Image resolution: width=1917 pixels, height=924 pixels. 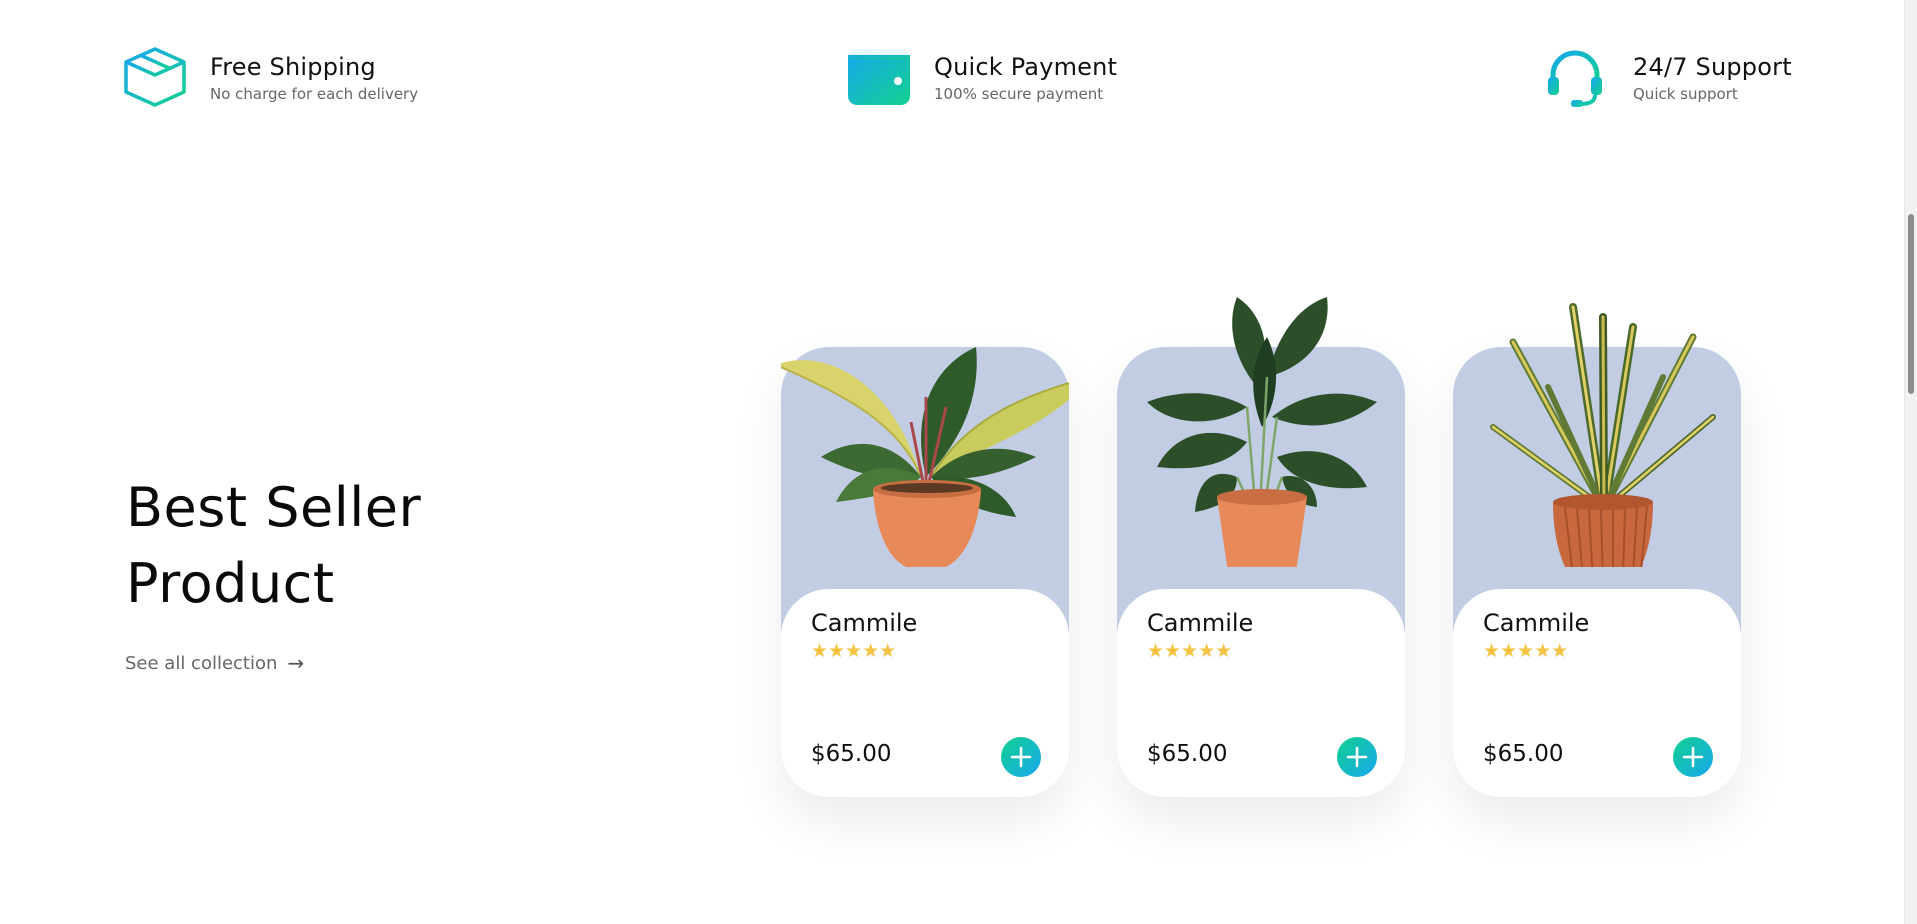 I want to click on see-all-collection-link: See all collection →, so click(x=214, y=663).